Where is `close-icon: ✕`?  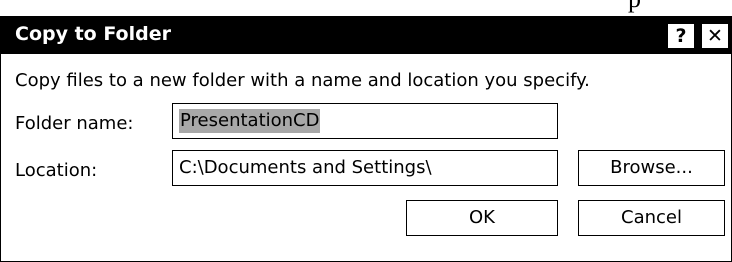 close-icon: ✕ is located at coordinates (715, 36).